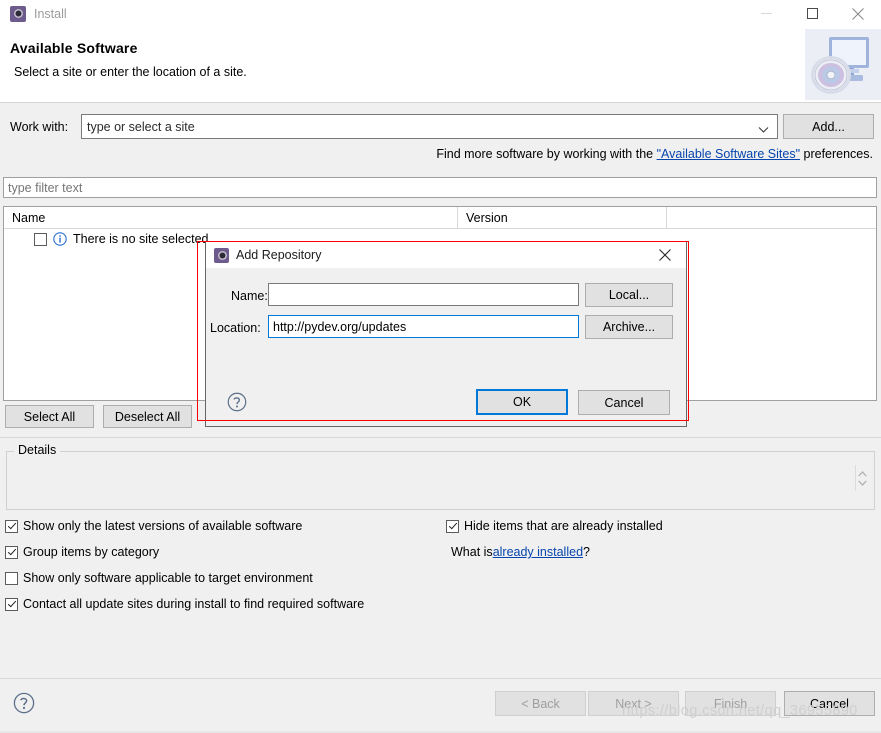 This screenshot has height=733, width=881. I want to click on dialog-title: Add Repository, so click(279, 255).